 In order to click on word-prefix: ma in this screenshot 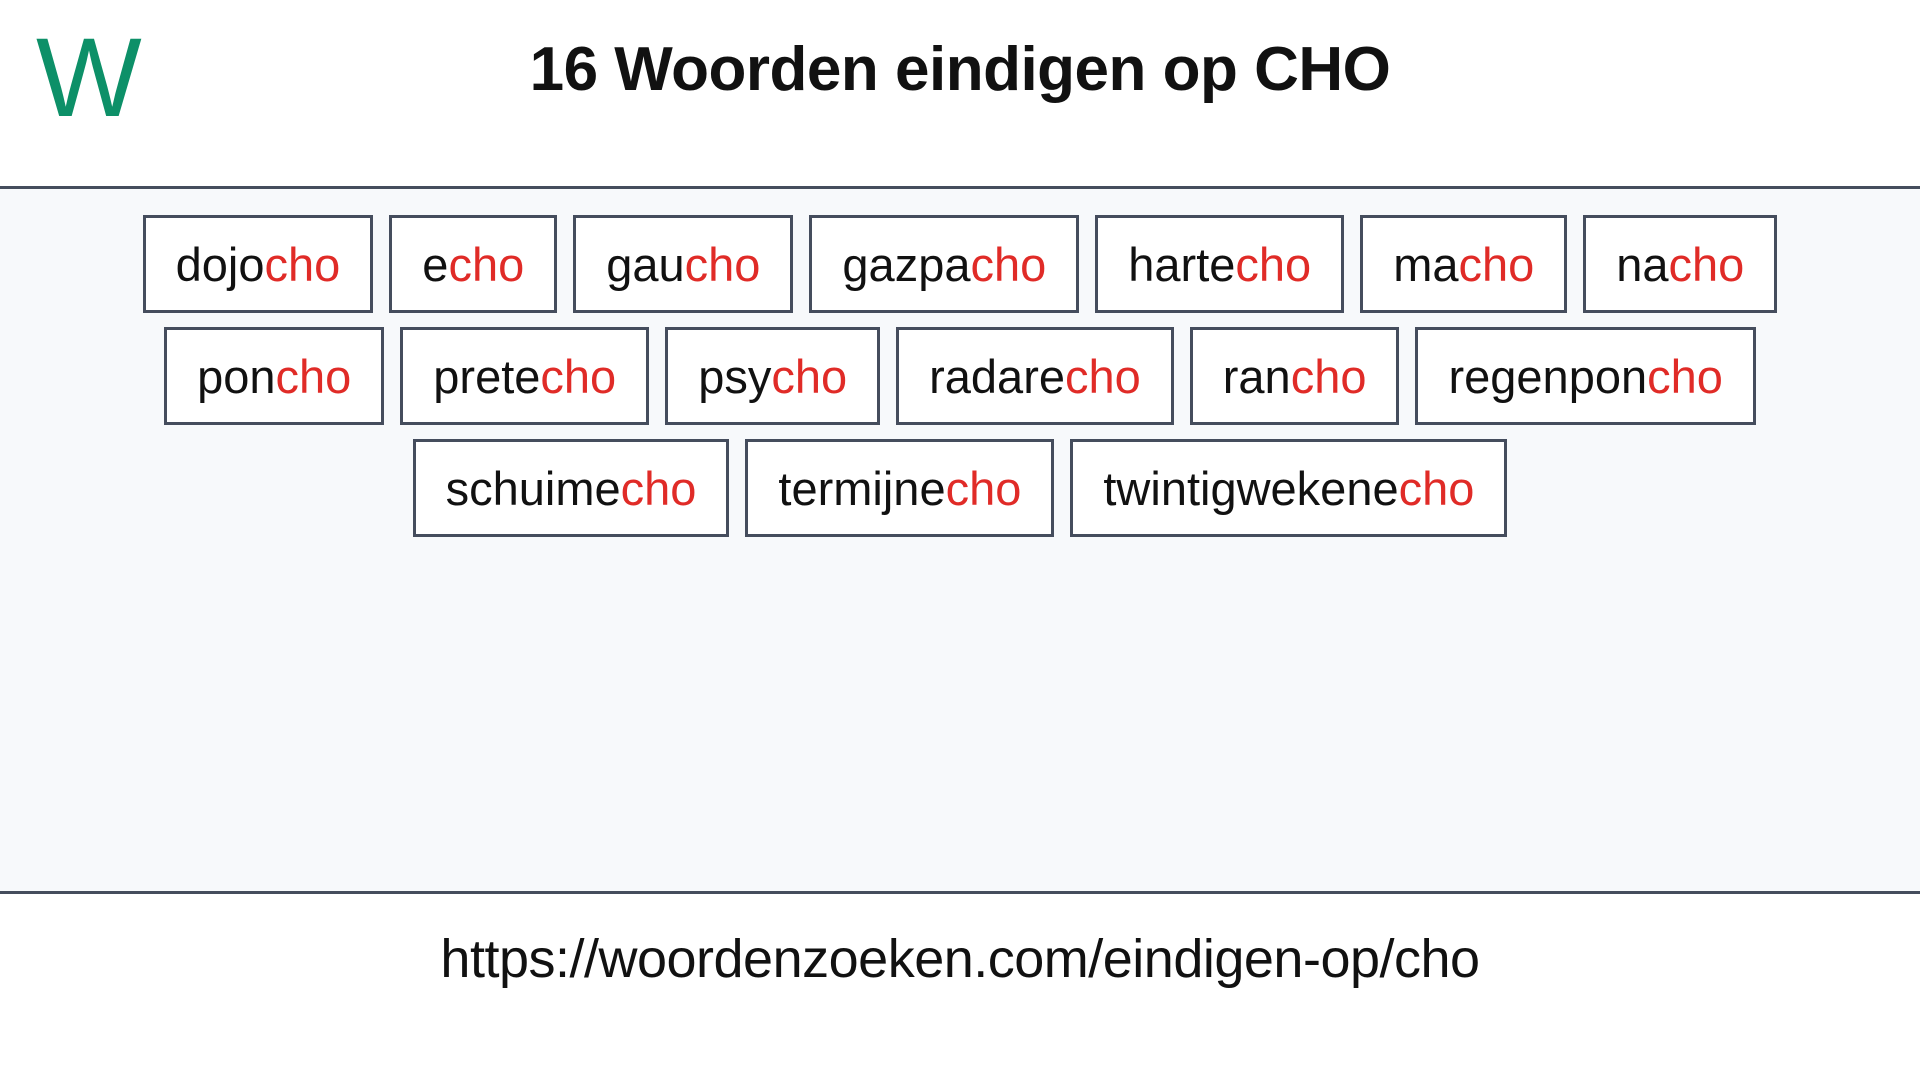, I will do `click(1426, 264)`.